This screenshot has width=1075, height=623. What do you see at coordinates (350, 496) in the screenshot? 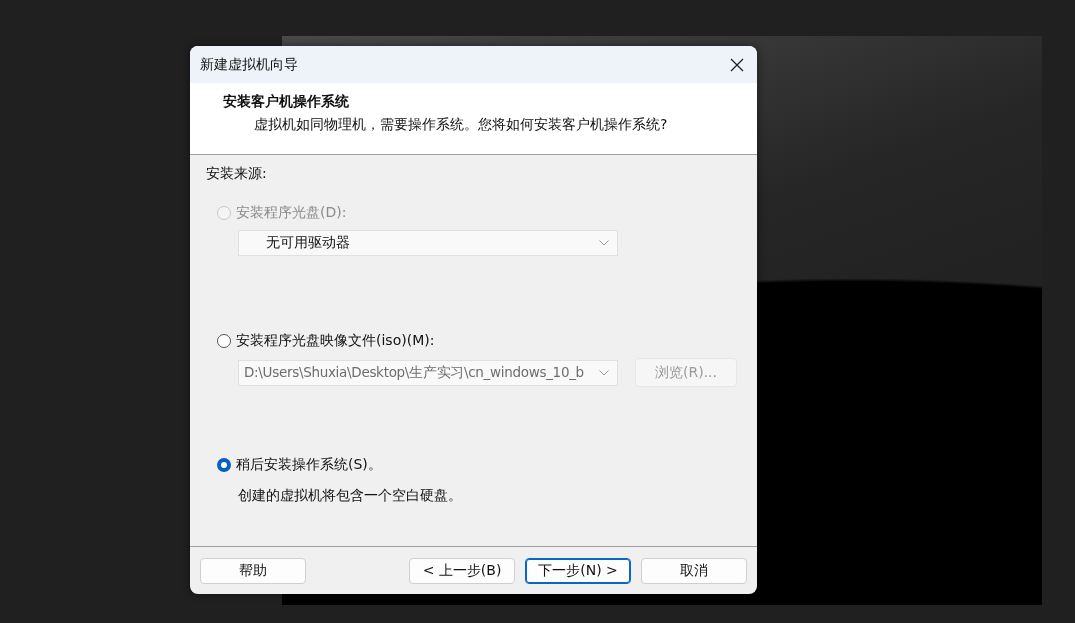
I see `option-note: 创建的虚拟机将包含一个空白硬盘。` at bounding box center [350, 496].